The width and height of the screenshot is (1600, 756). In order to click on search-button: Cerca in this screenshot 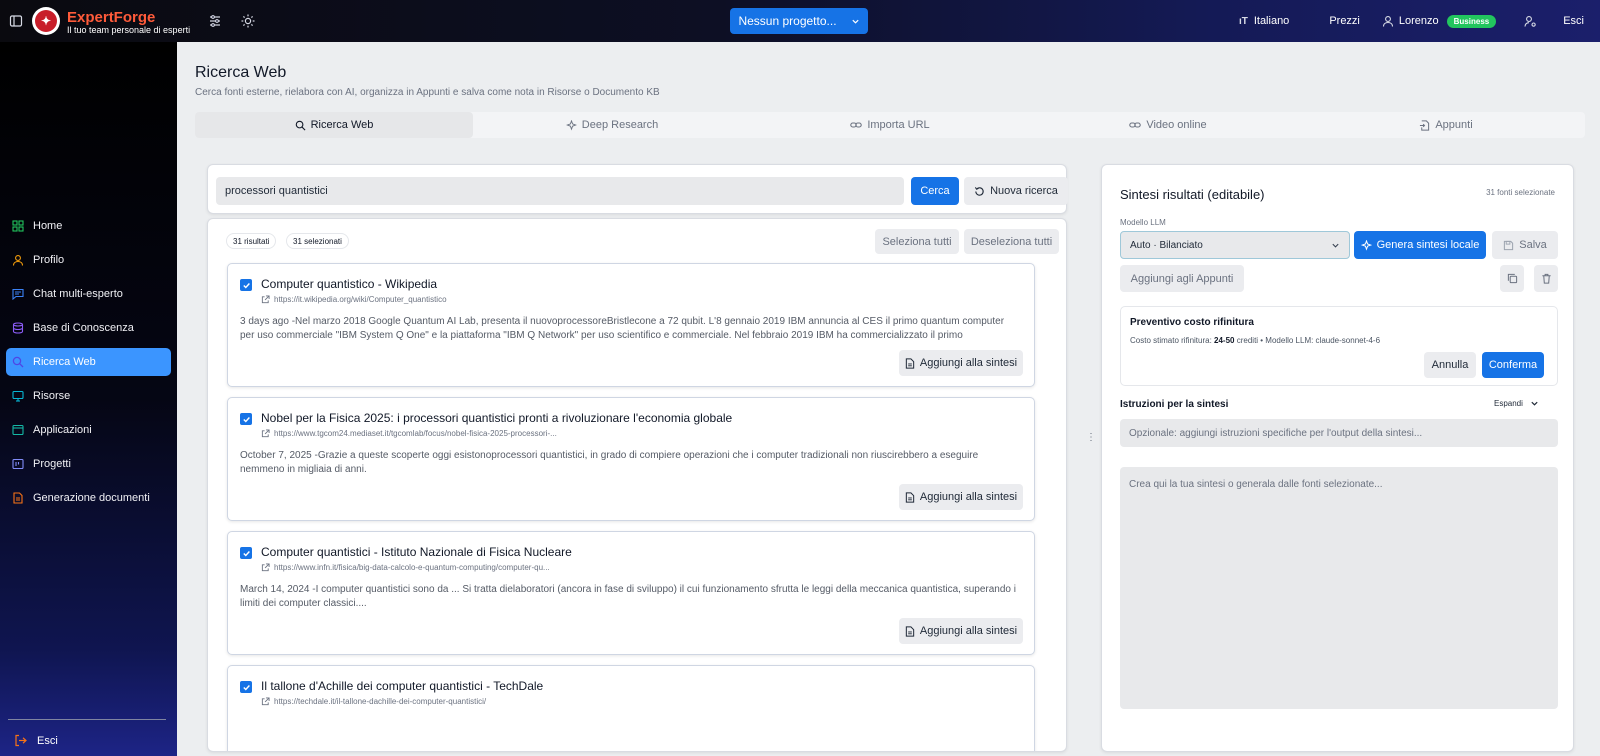, I will do `click(935, 191)`.